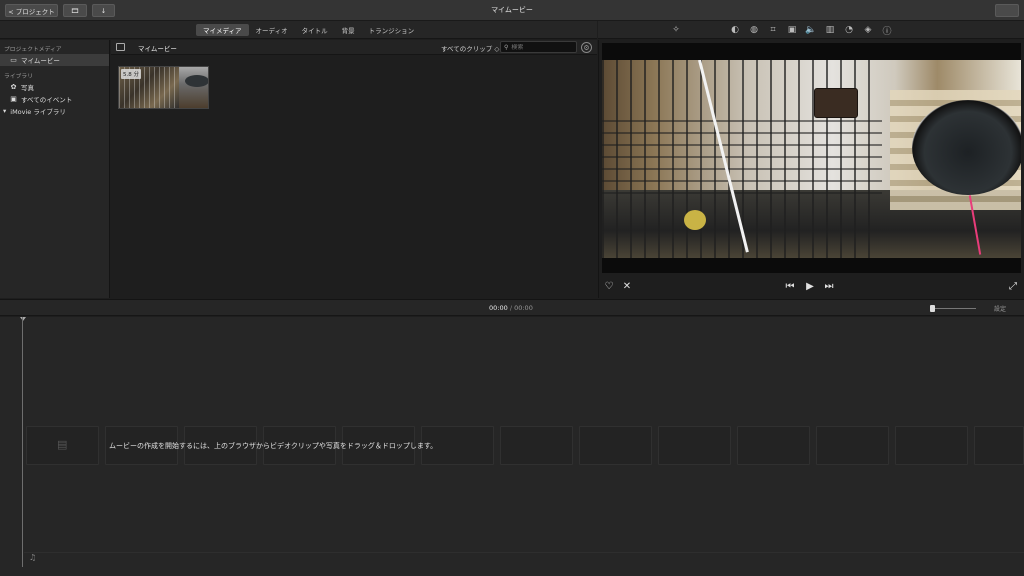 This screenshot has height=576, width=1024. I want to click on search-input, so click(541, 47).